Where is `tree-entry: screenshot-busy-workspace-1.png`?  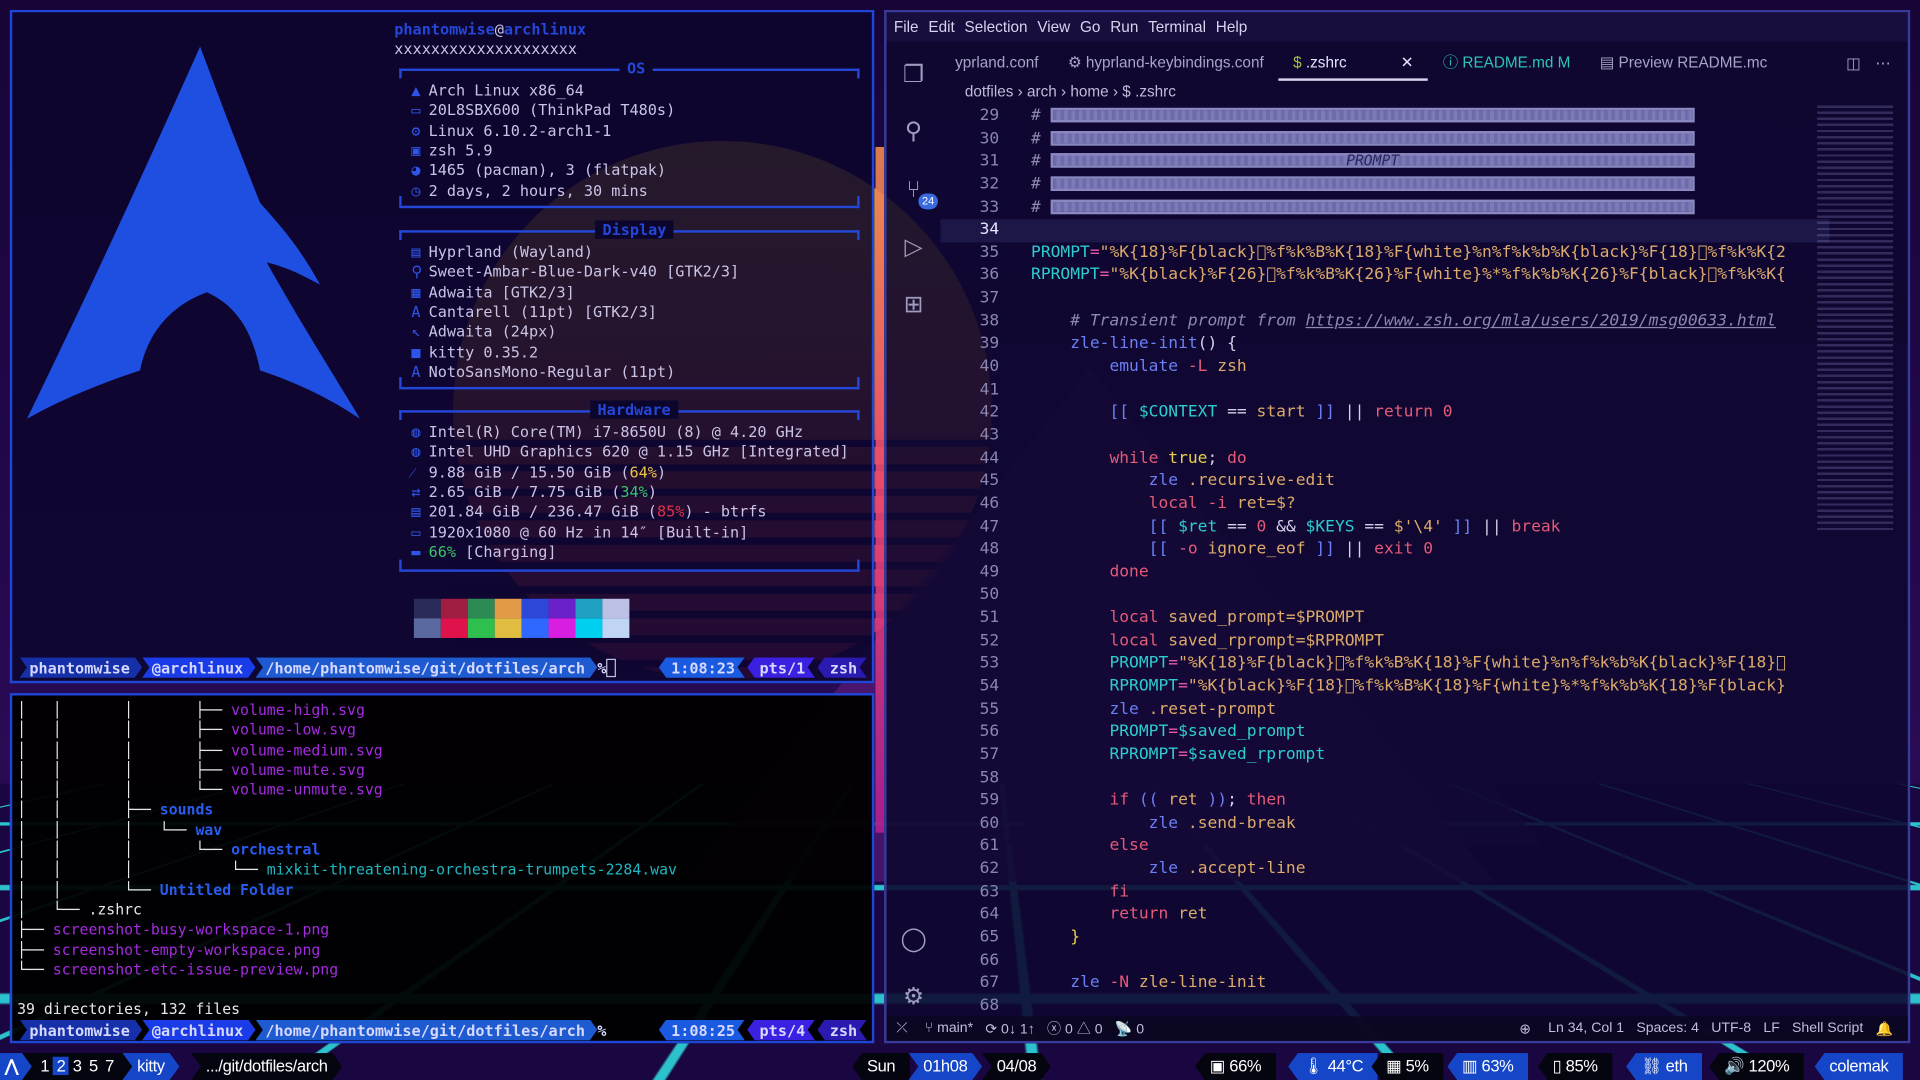 tree-entry: screenshot-busy-workspace-1.png is located at coordinates (191, 929).